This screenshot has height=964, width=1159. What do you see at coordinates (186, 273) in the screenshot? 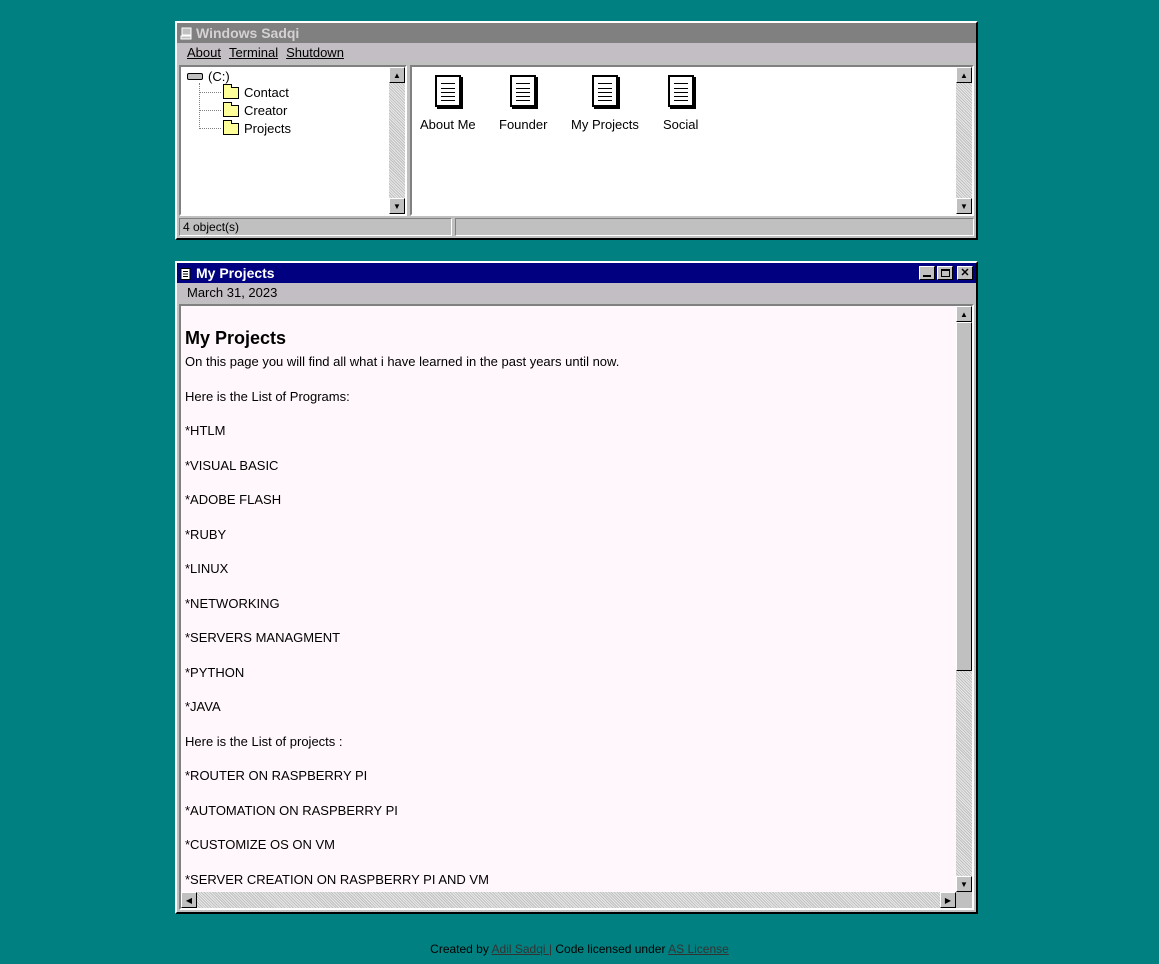
I see `notepad-icon` at bounding box center [186, 273].